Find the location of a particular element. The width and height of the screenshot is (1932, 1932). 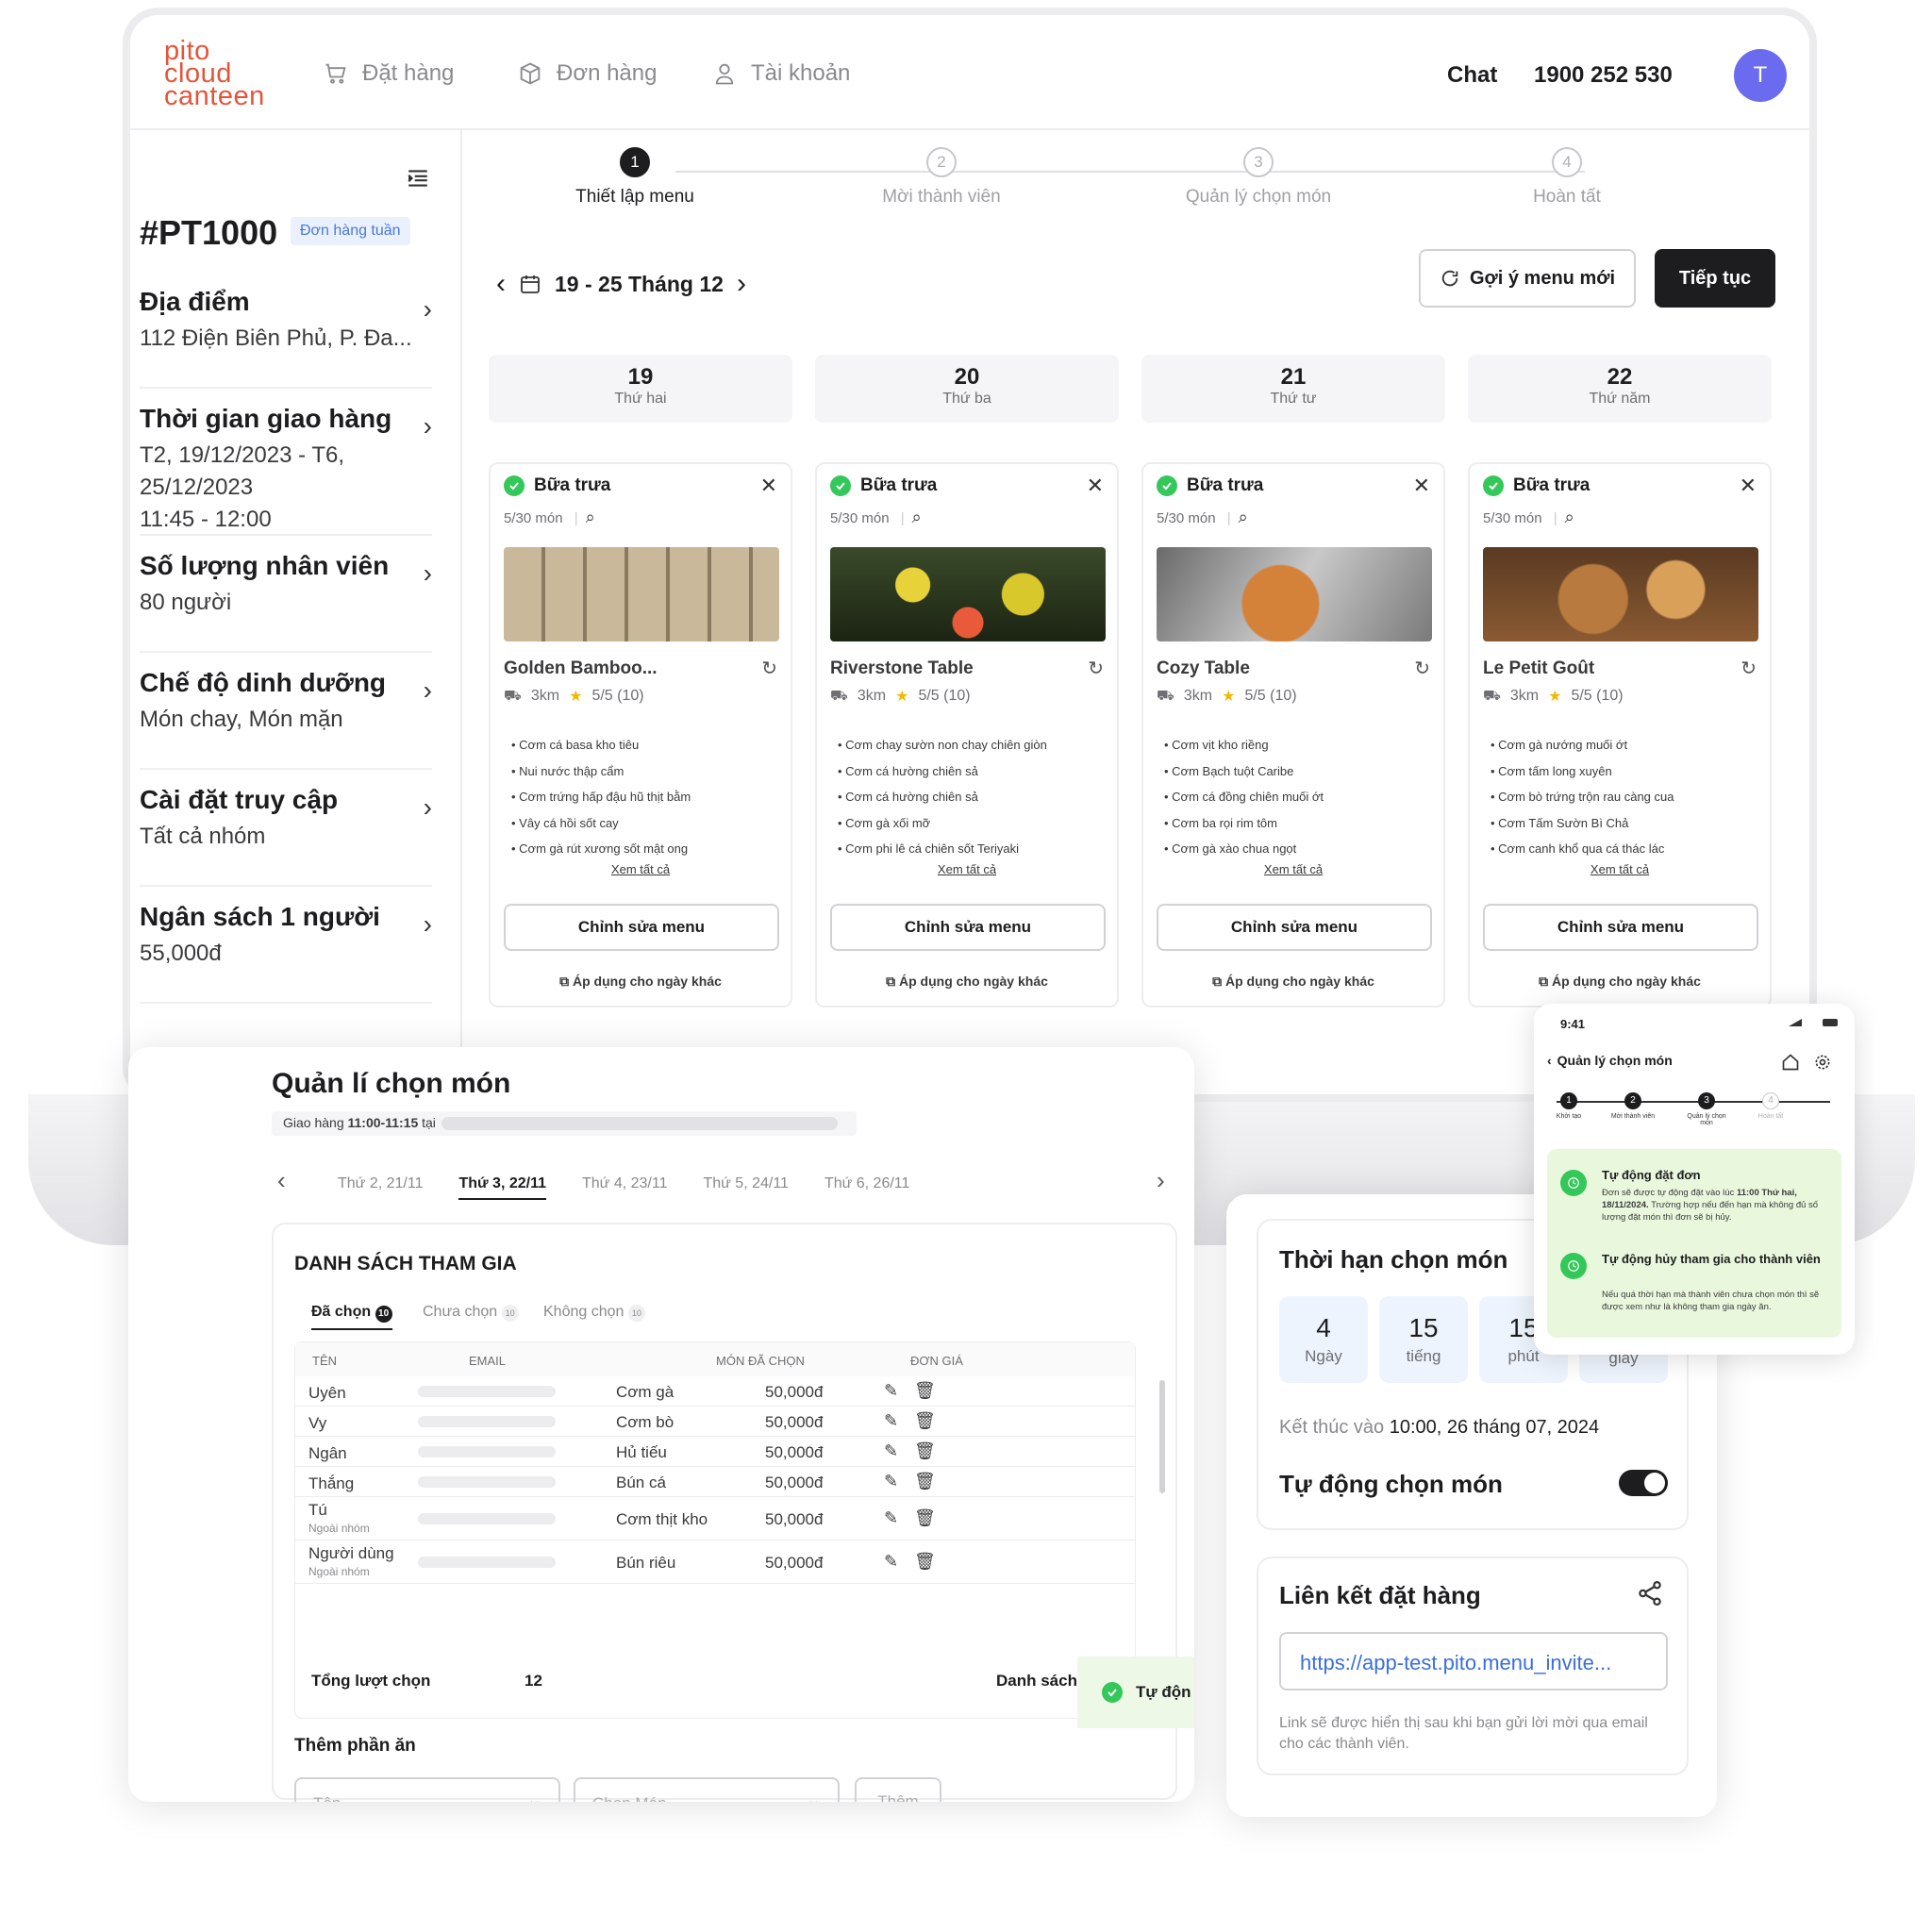

day-header: 19 Thứ hai is located at coordinates (640, 389).